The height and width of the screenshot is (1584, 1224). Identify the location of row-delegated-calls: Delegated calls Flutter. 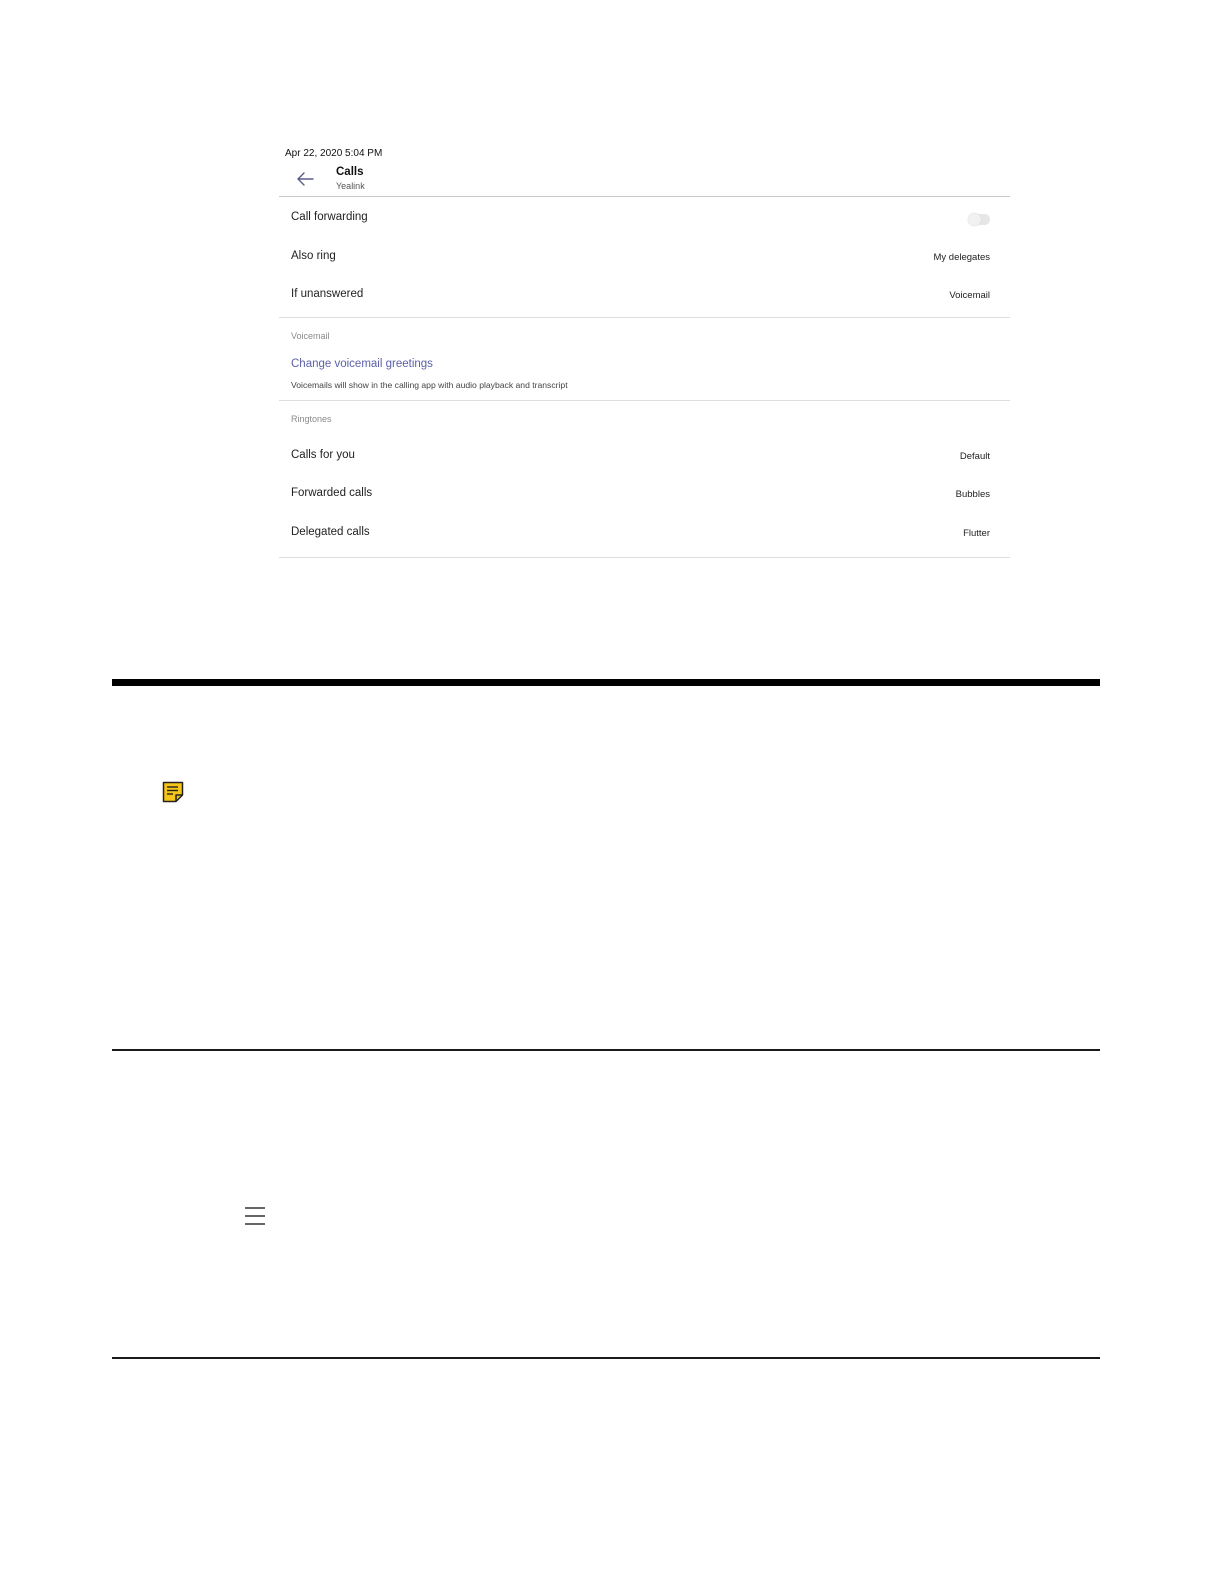
(644, 533).